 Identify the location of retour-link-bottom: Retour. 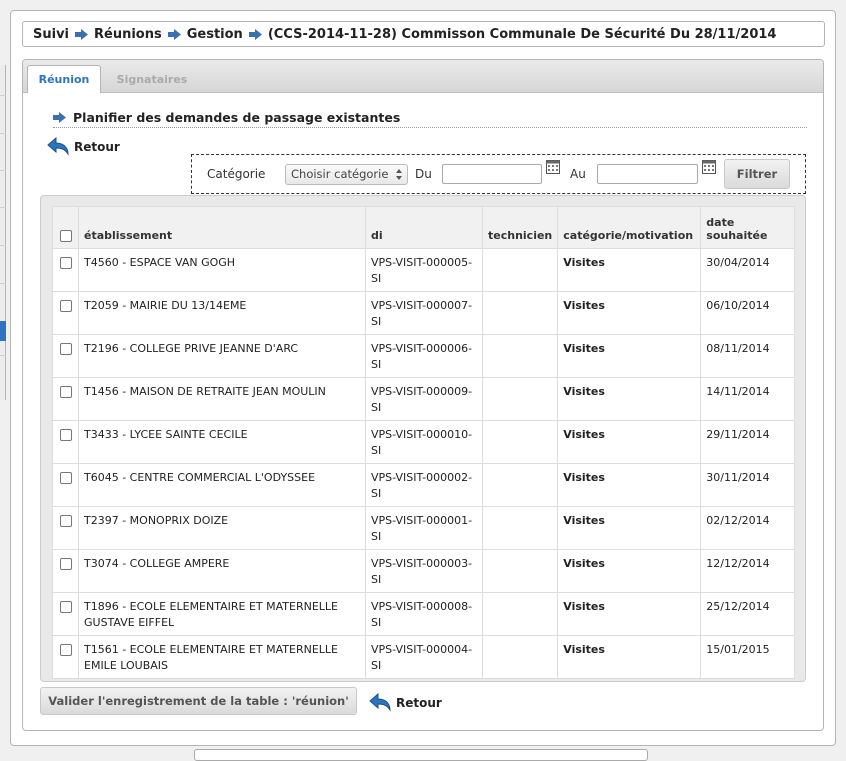
(405, 703).